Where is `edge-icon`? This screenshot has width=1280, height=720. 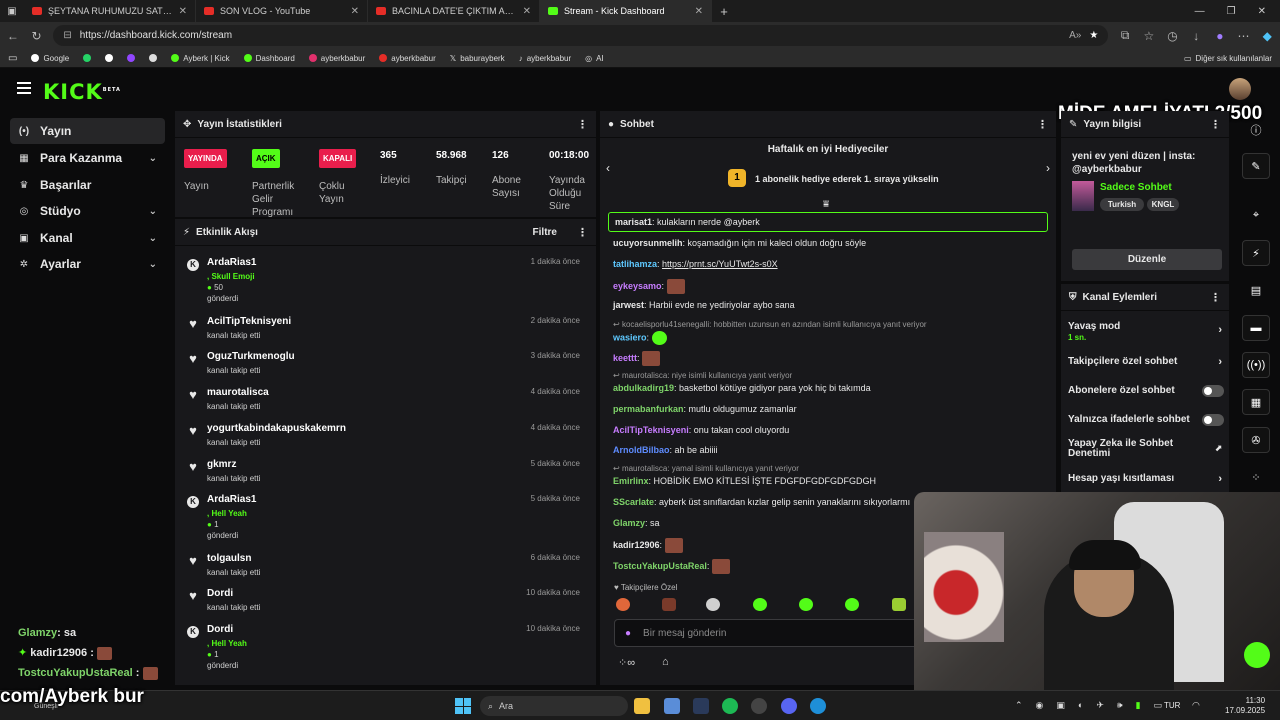
edge-icon is located at coordinates (818, 706).